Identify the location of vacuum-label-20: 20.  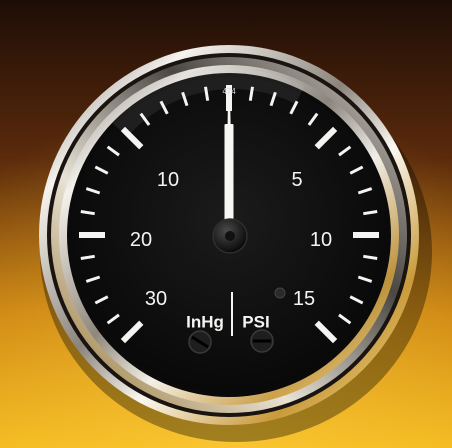
(141, 240).